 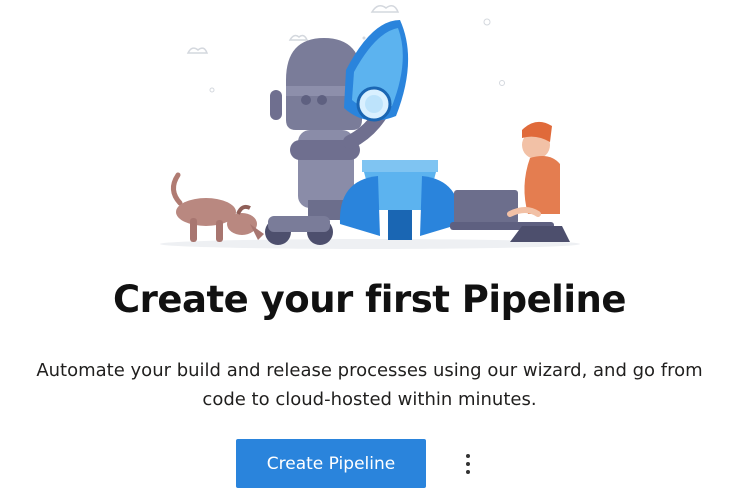 What do you see at coordinates (369, 299) in the screenshot?
I see `page-title: Create your first Pipeline` at bounding box center [369, 299].